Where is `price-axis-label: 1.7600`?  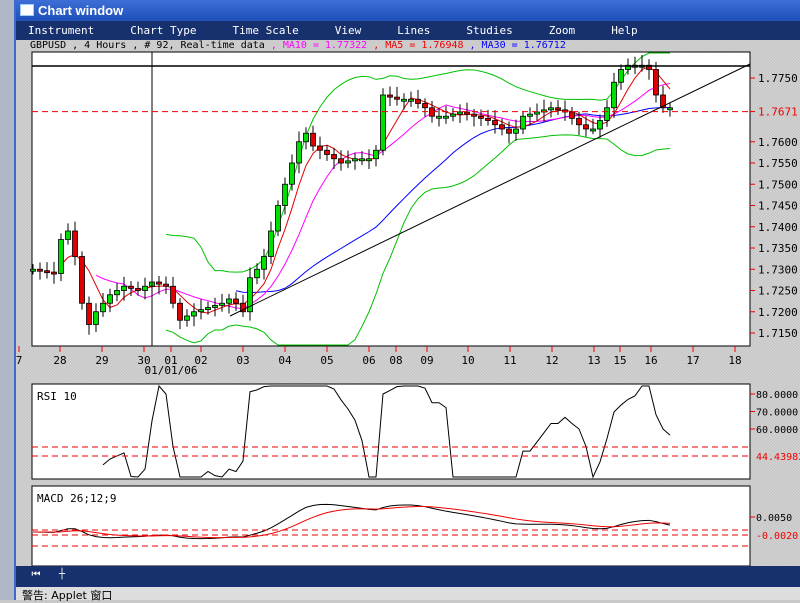 price-axis-label: 1.7600 is located at coordinates (778, 142).